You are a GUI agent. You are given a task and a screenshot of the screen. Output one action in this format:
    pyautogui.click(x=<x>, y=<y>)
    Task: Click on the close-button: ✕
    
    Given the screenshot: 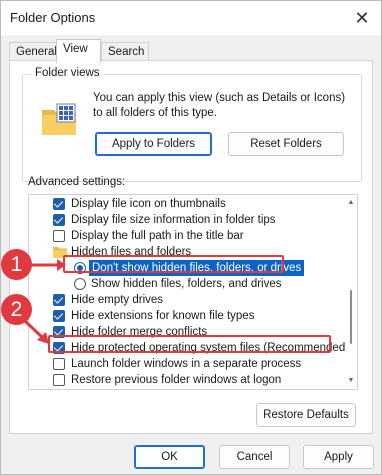 What is the action you would take?
    pyautogui.click(x=362, y=18)
    